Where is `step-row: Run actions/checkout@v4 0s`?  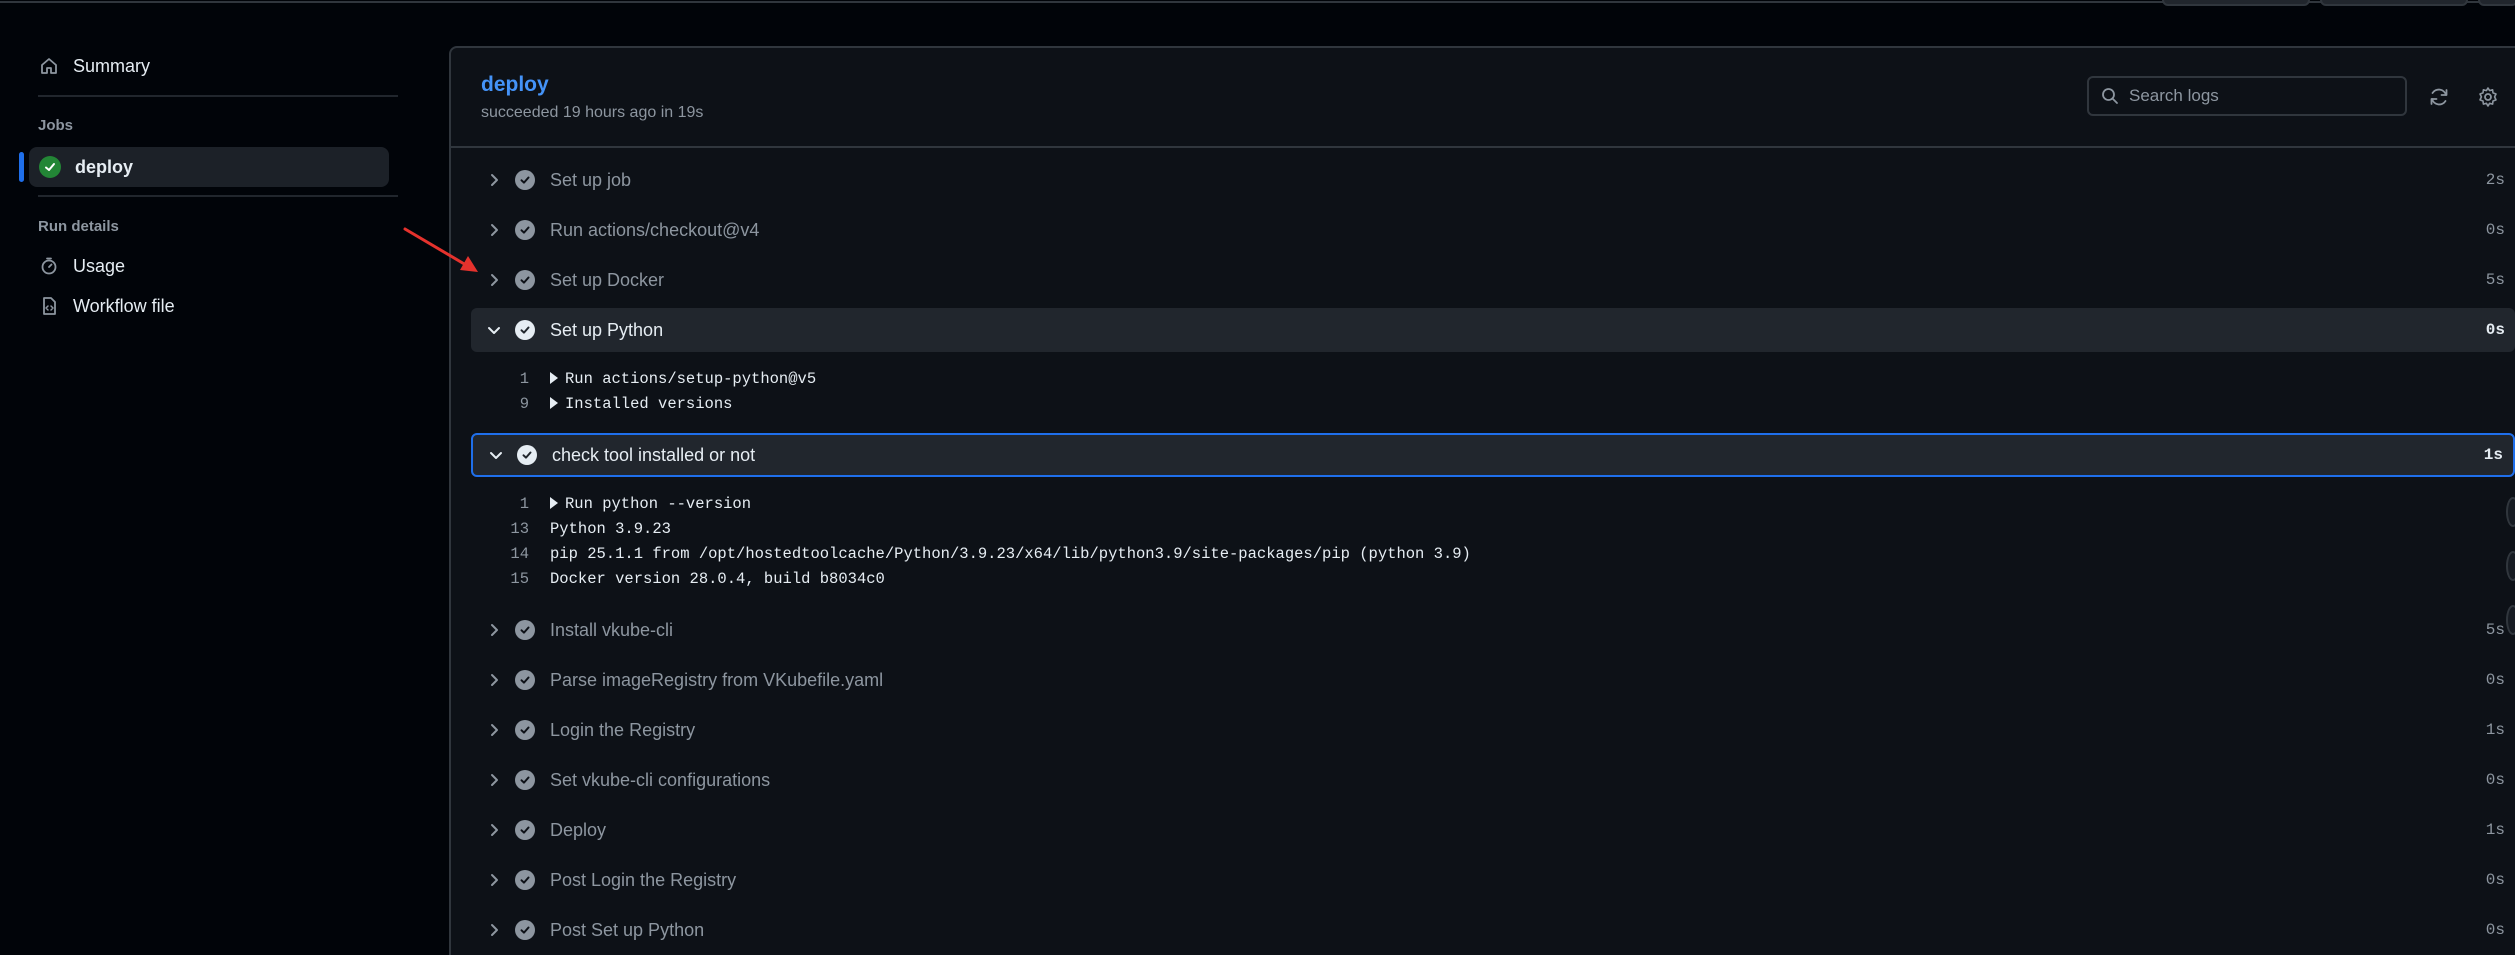 step-row: Run actions/checkout@v4 0s is located at coordinates (1493, 230).